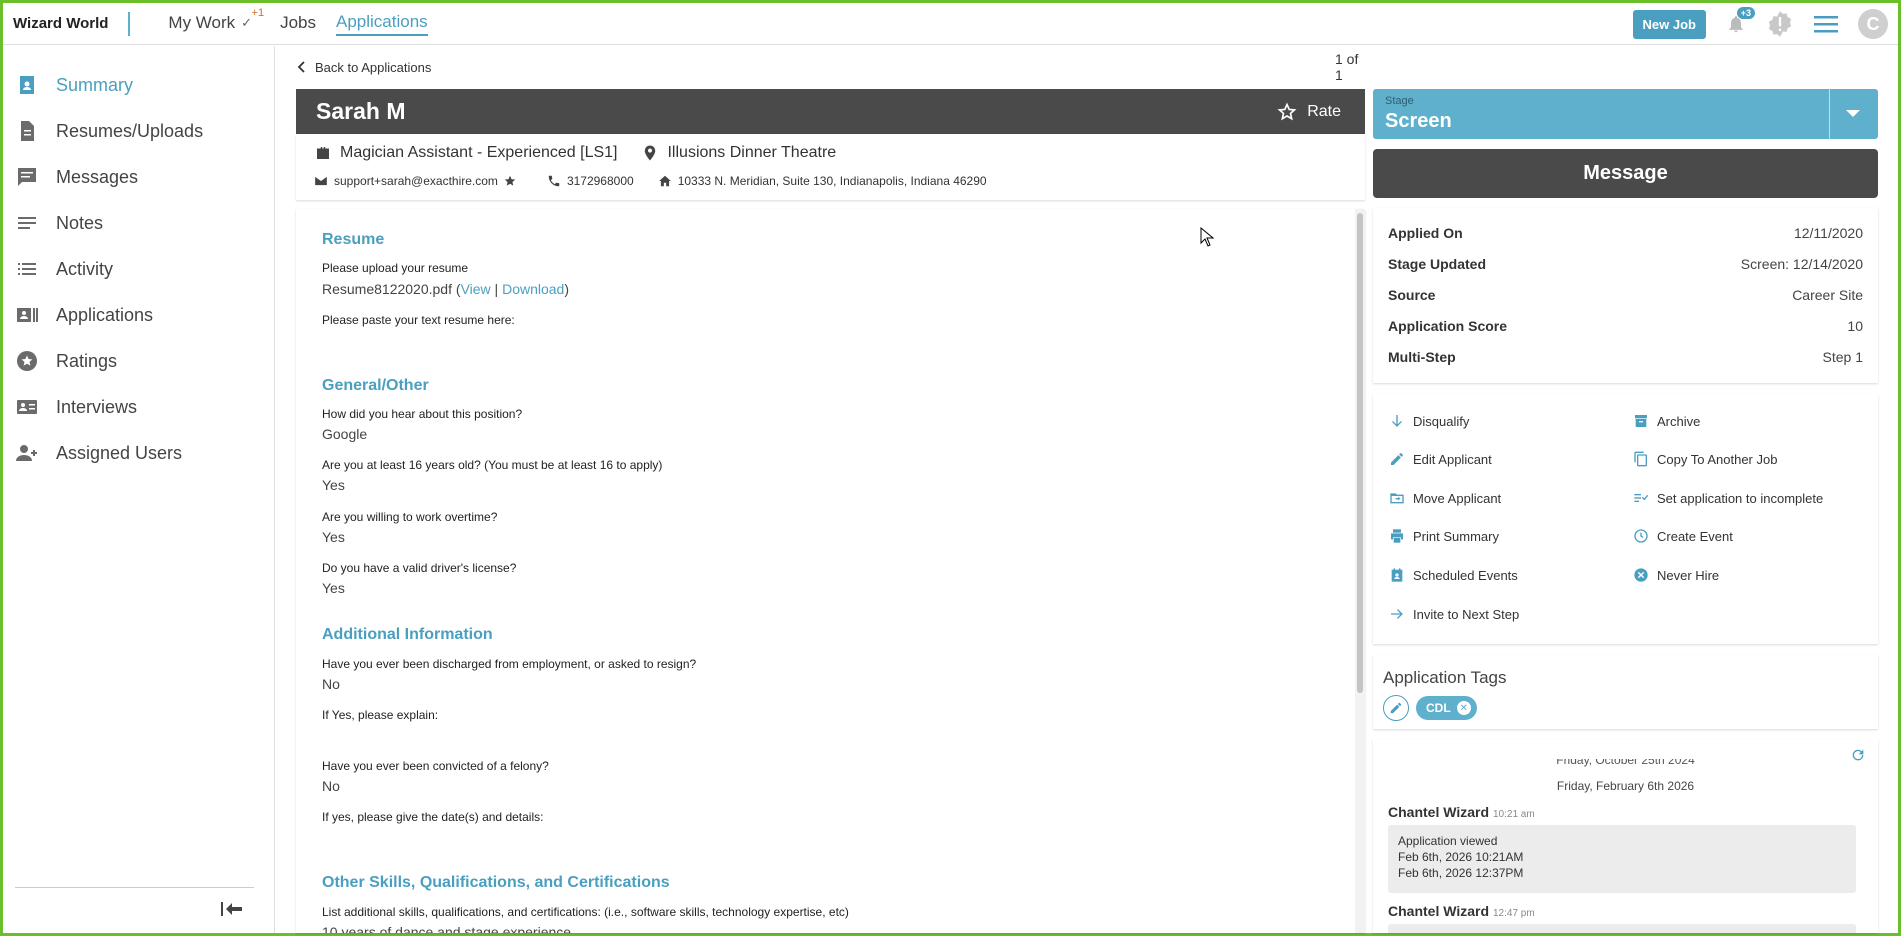 The width and height of the screenshot is (1901, 936). I want to click on print-summary-action: Print Summary, so click(1444, 536).